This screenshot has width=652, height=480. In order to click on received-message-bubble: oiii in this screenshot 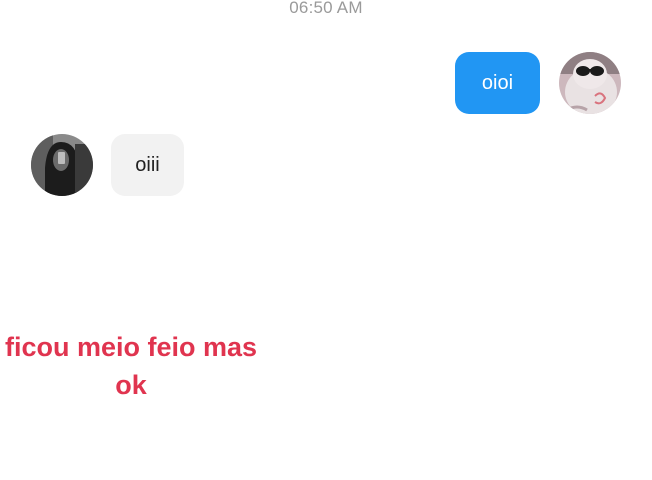, I will do `click(147, 165)`.